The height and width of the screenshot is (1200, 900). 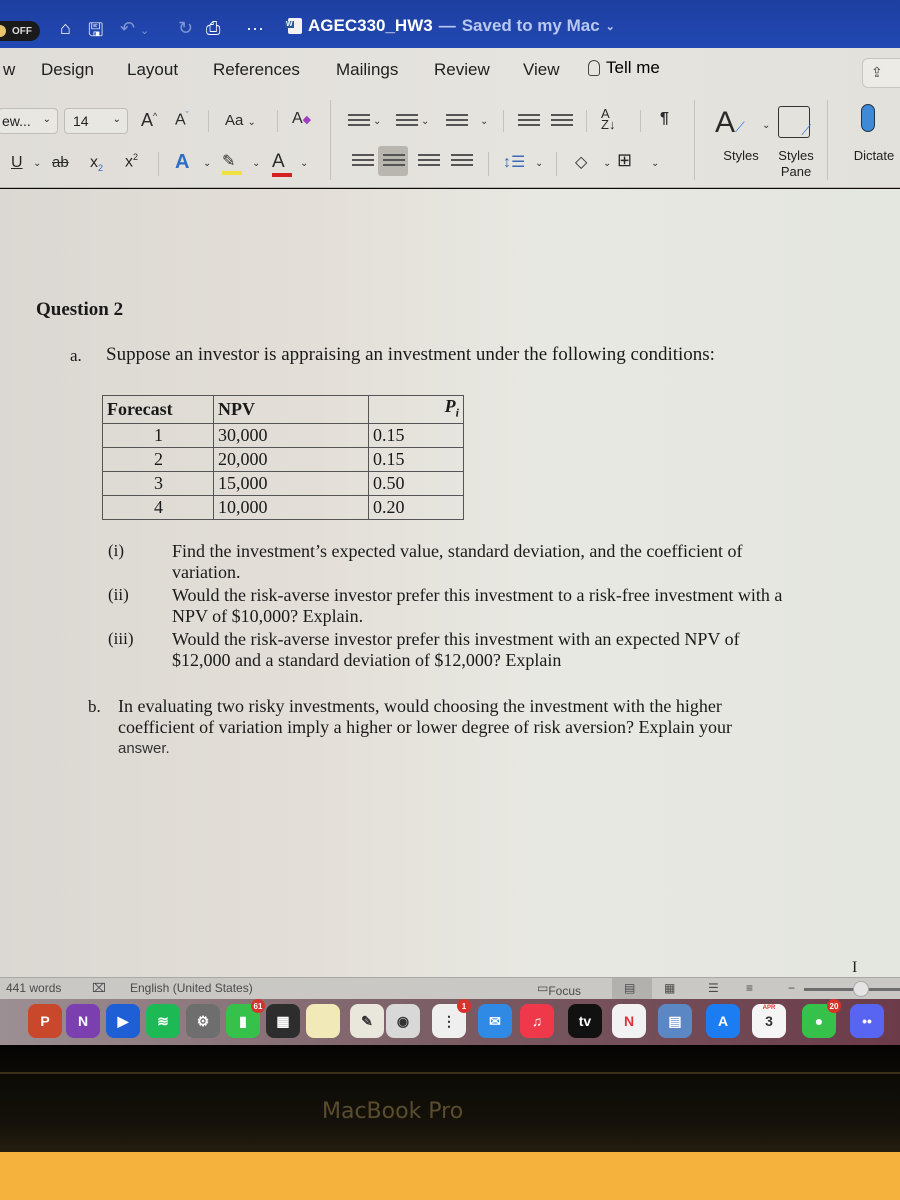 What do you see at coordinates (121, 638) in the screenshot?
I see `sub-item-number: (iii)` at bounding box center [121, 638].